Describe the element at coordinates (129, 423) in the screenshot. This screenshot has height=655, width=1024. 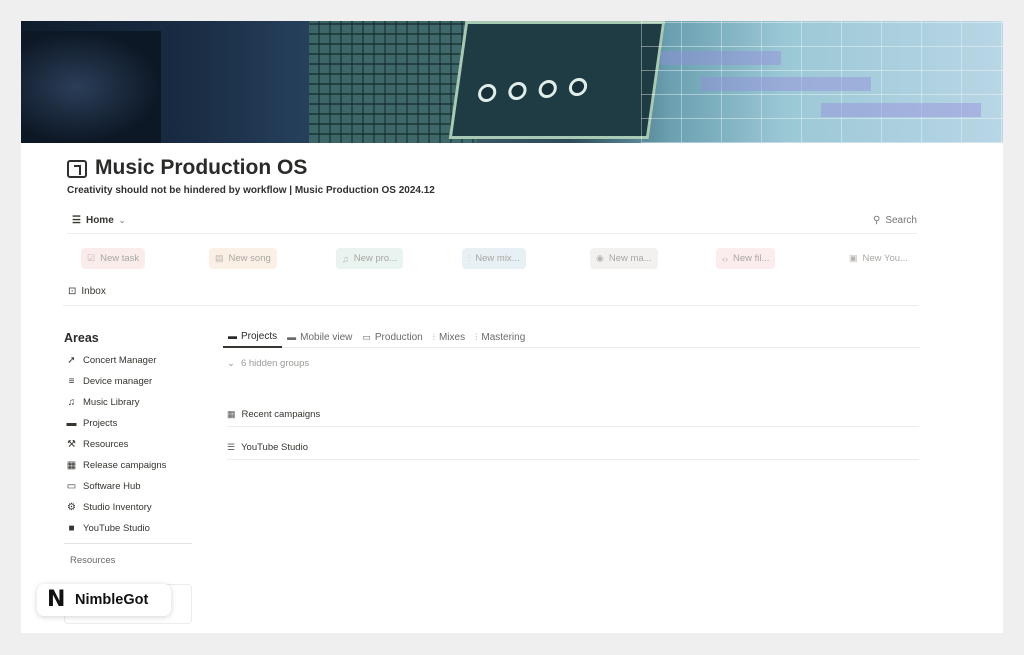
I see `area-item-projects: ▬ Projects` at that location.